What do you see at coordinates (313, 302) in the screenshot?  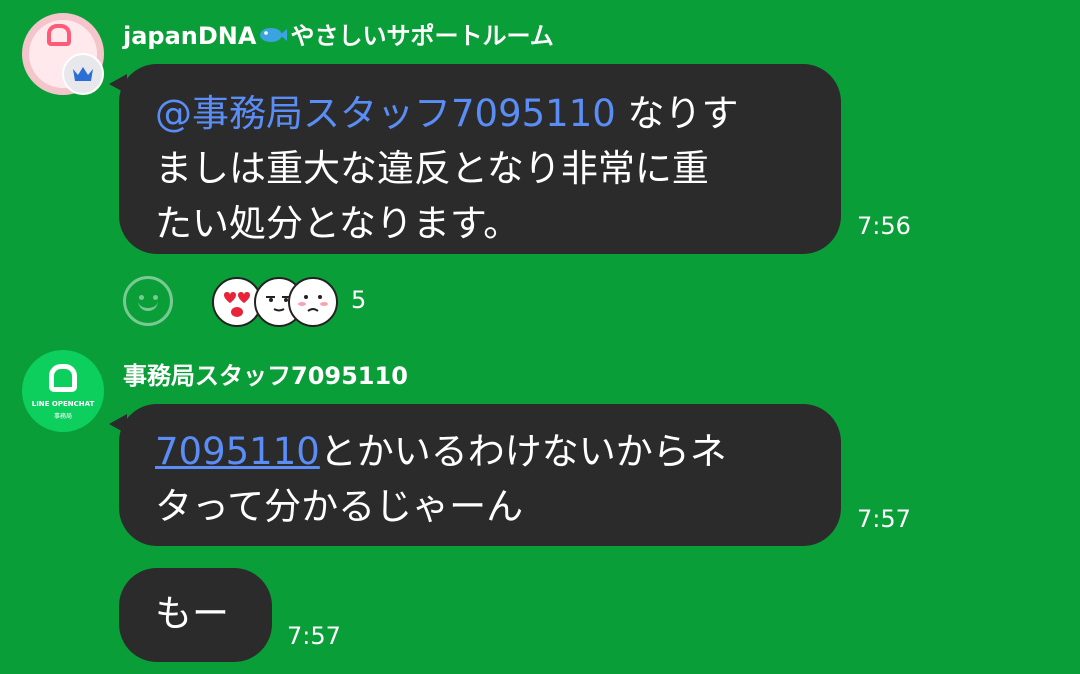 I see `blushing-face-sticker-icon` at bounding box center [313, 302].